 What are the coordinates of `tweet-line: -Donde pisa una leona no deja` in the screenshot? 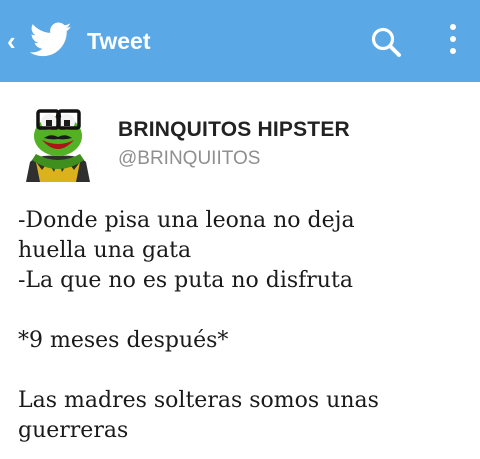 It's located at (186, 220).